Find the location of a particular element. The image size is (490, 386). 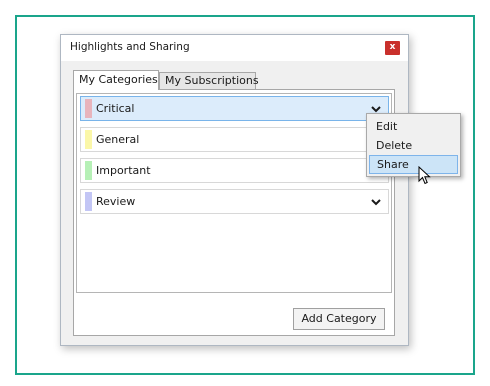

dialog-titlebar: Highlights and Sharing x is located at coordinates (234, 48).